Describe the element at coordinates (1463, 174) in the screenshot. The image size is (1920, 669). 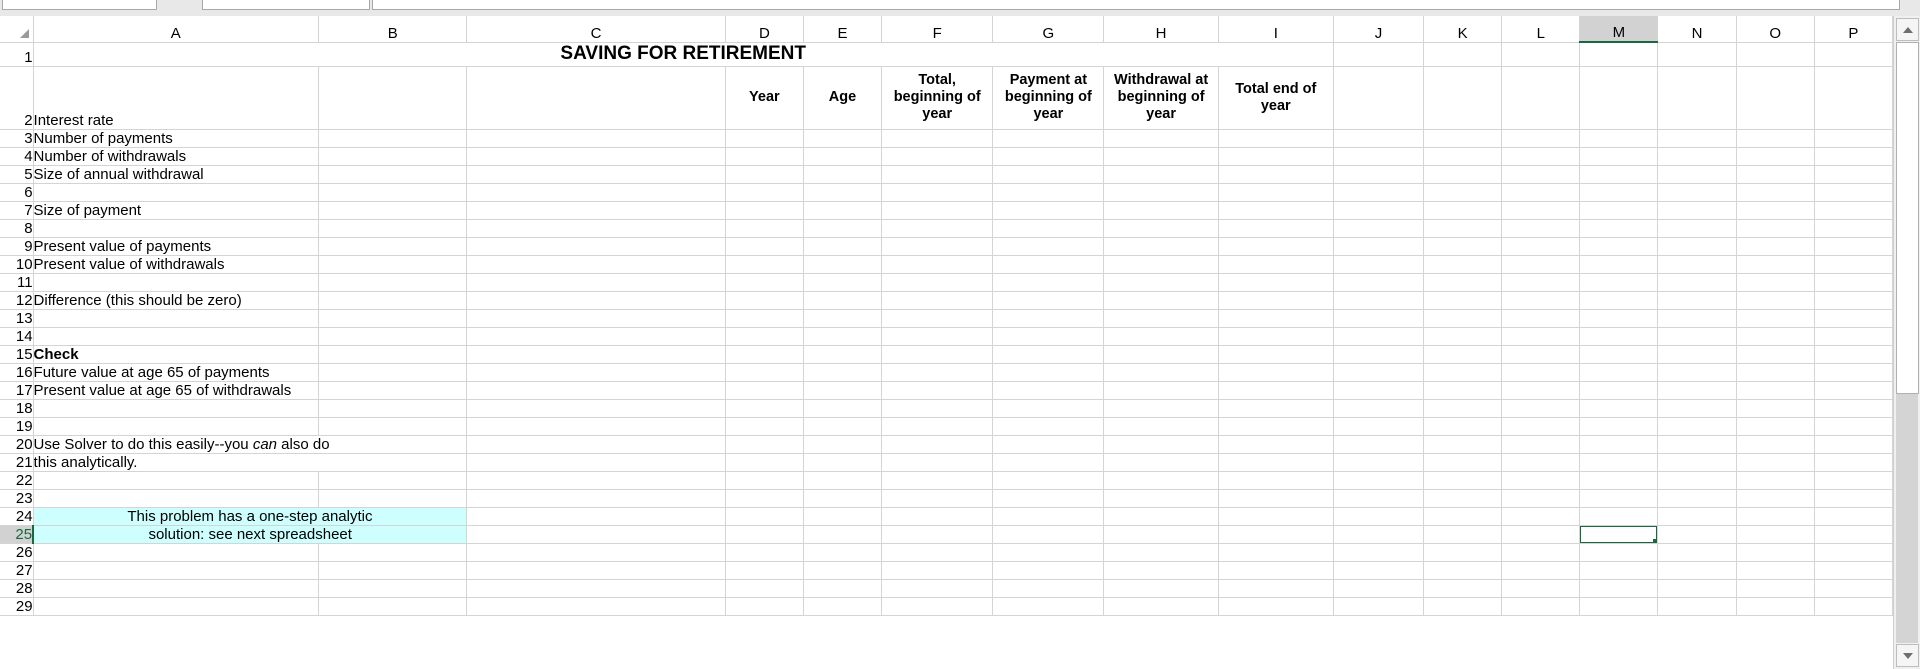
I see `cell-K5` at that location.